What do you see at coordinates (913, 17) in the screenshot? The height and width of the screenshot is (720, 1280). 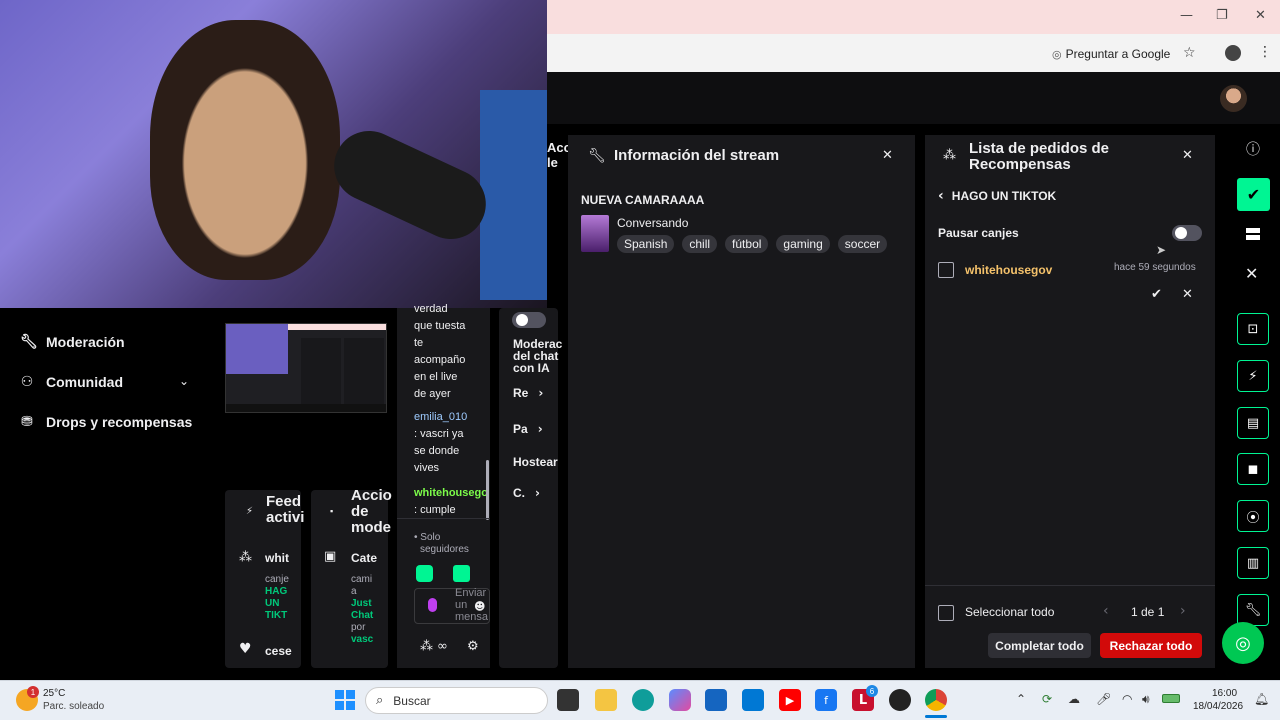 I see `browser-titlebar` at bounding box center [913, 17].